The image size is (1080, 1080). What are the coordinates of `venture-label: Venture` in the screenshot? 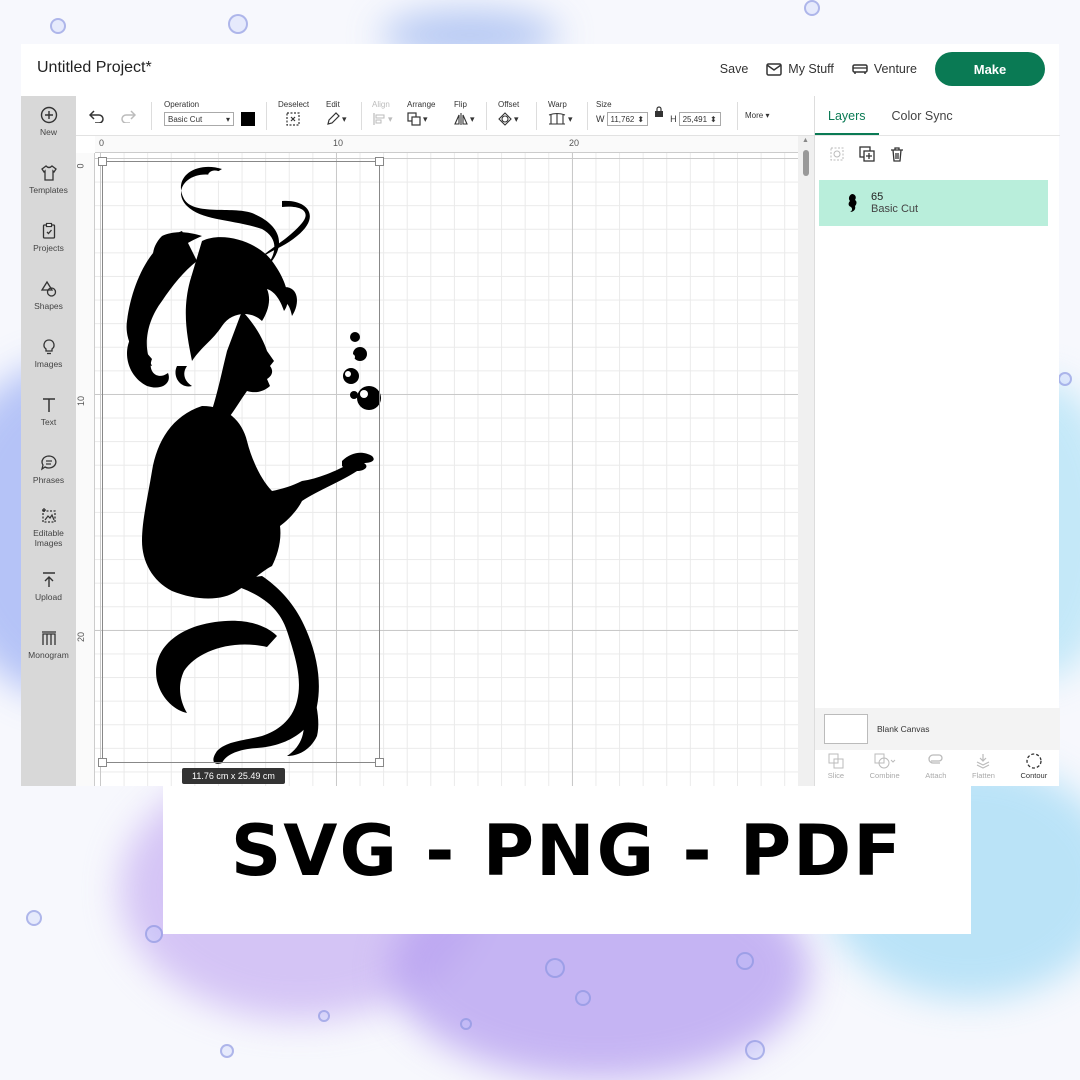 It's located at (895, 69).